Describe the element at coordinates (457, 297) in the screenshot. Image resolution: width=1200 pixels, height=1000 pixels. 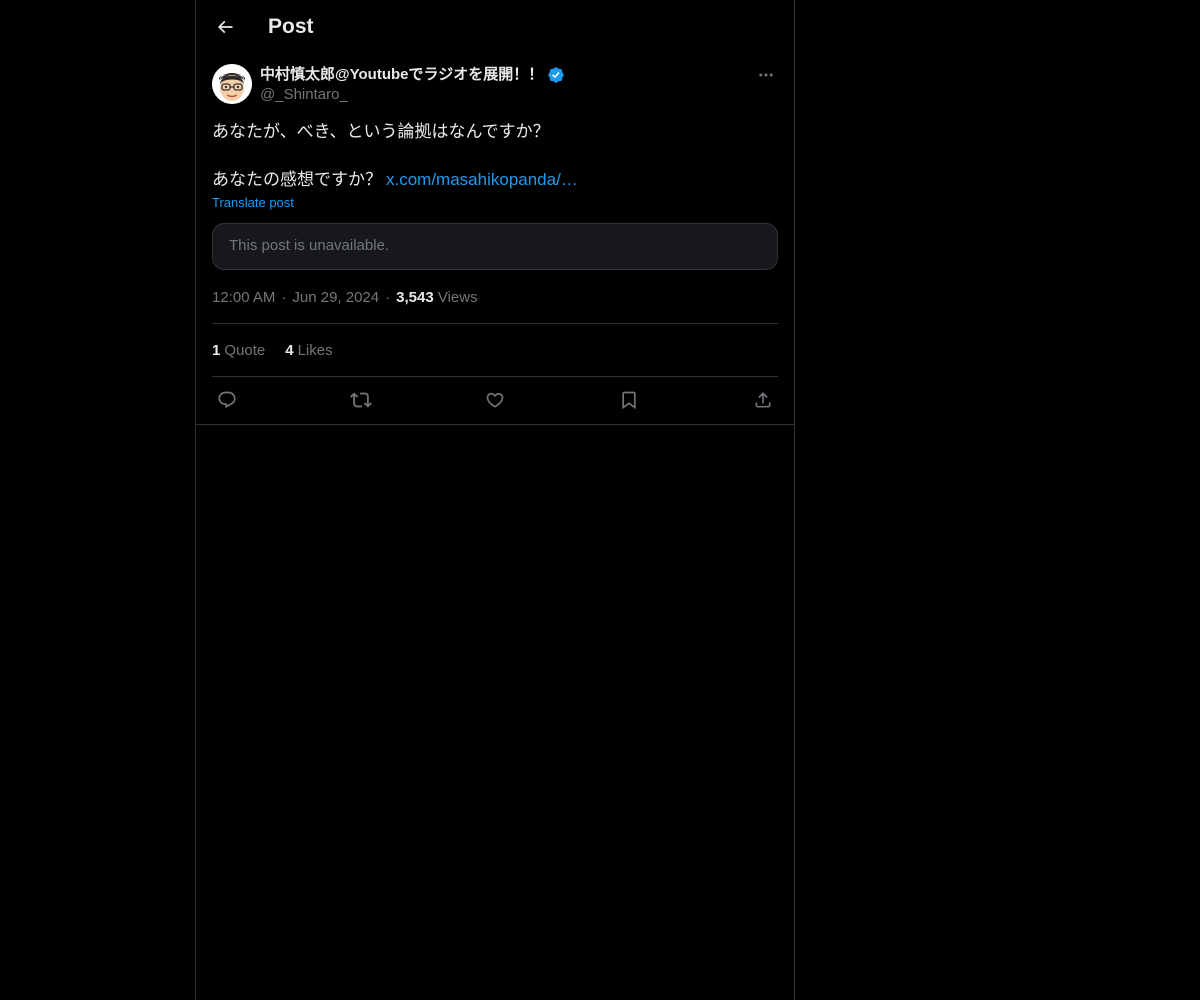
I see `views-label: Views` at that location.